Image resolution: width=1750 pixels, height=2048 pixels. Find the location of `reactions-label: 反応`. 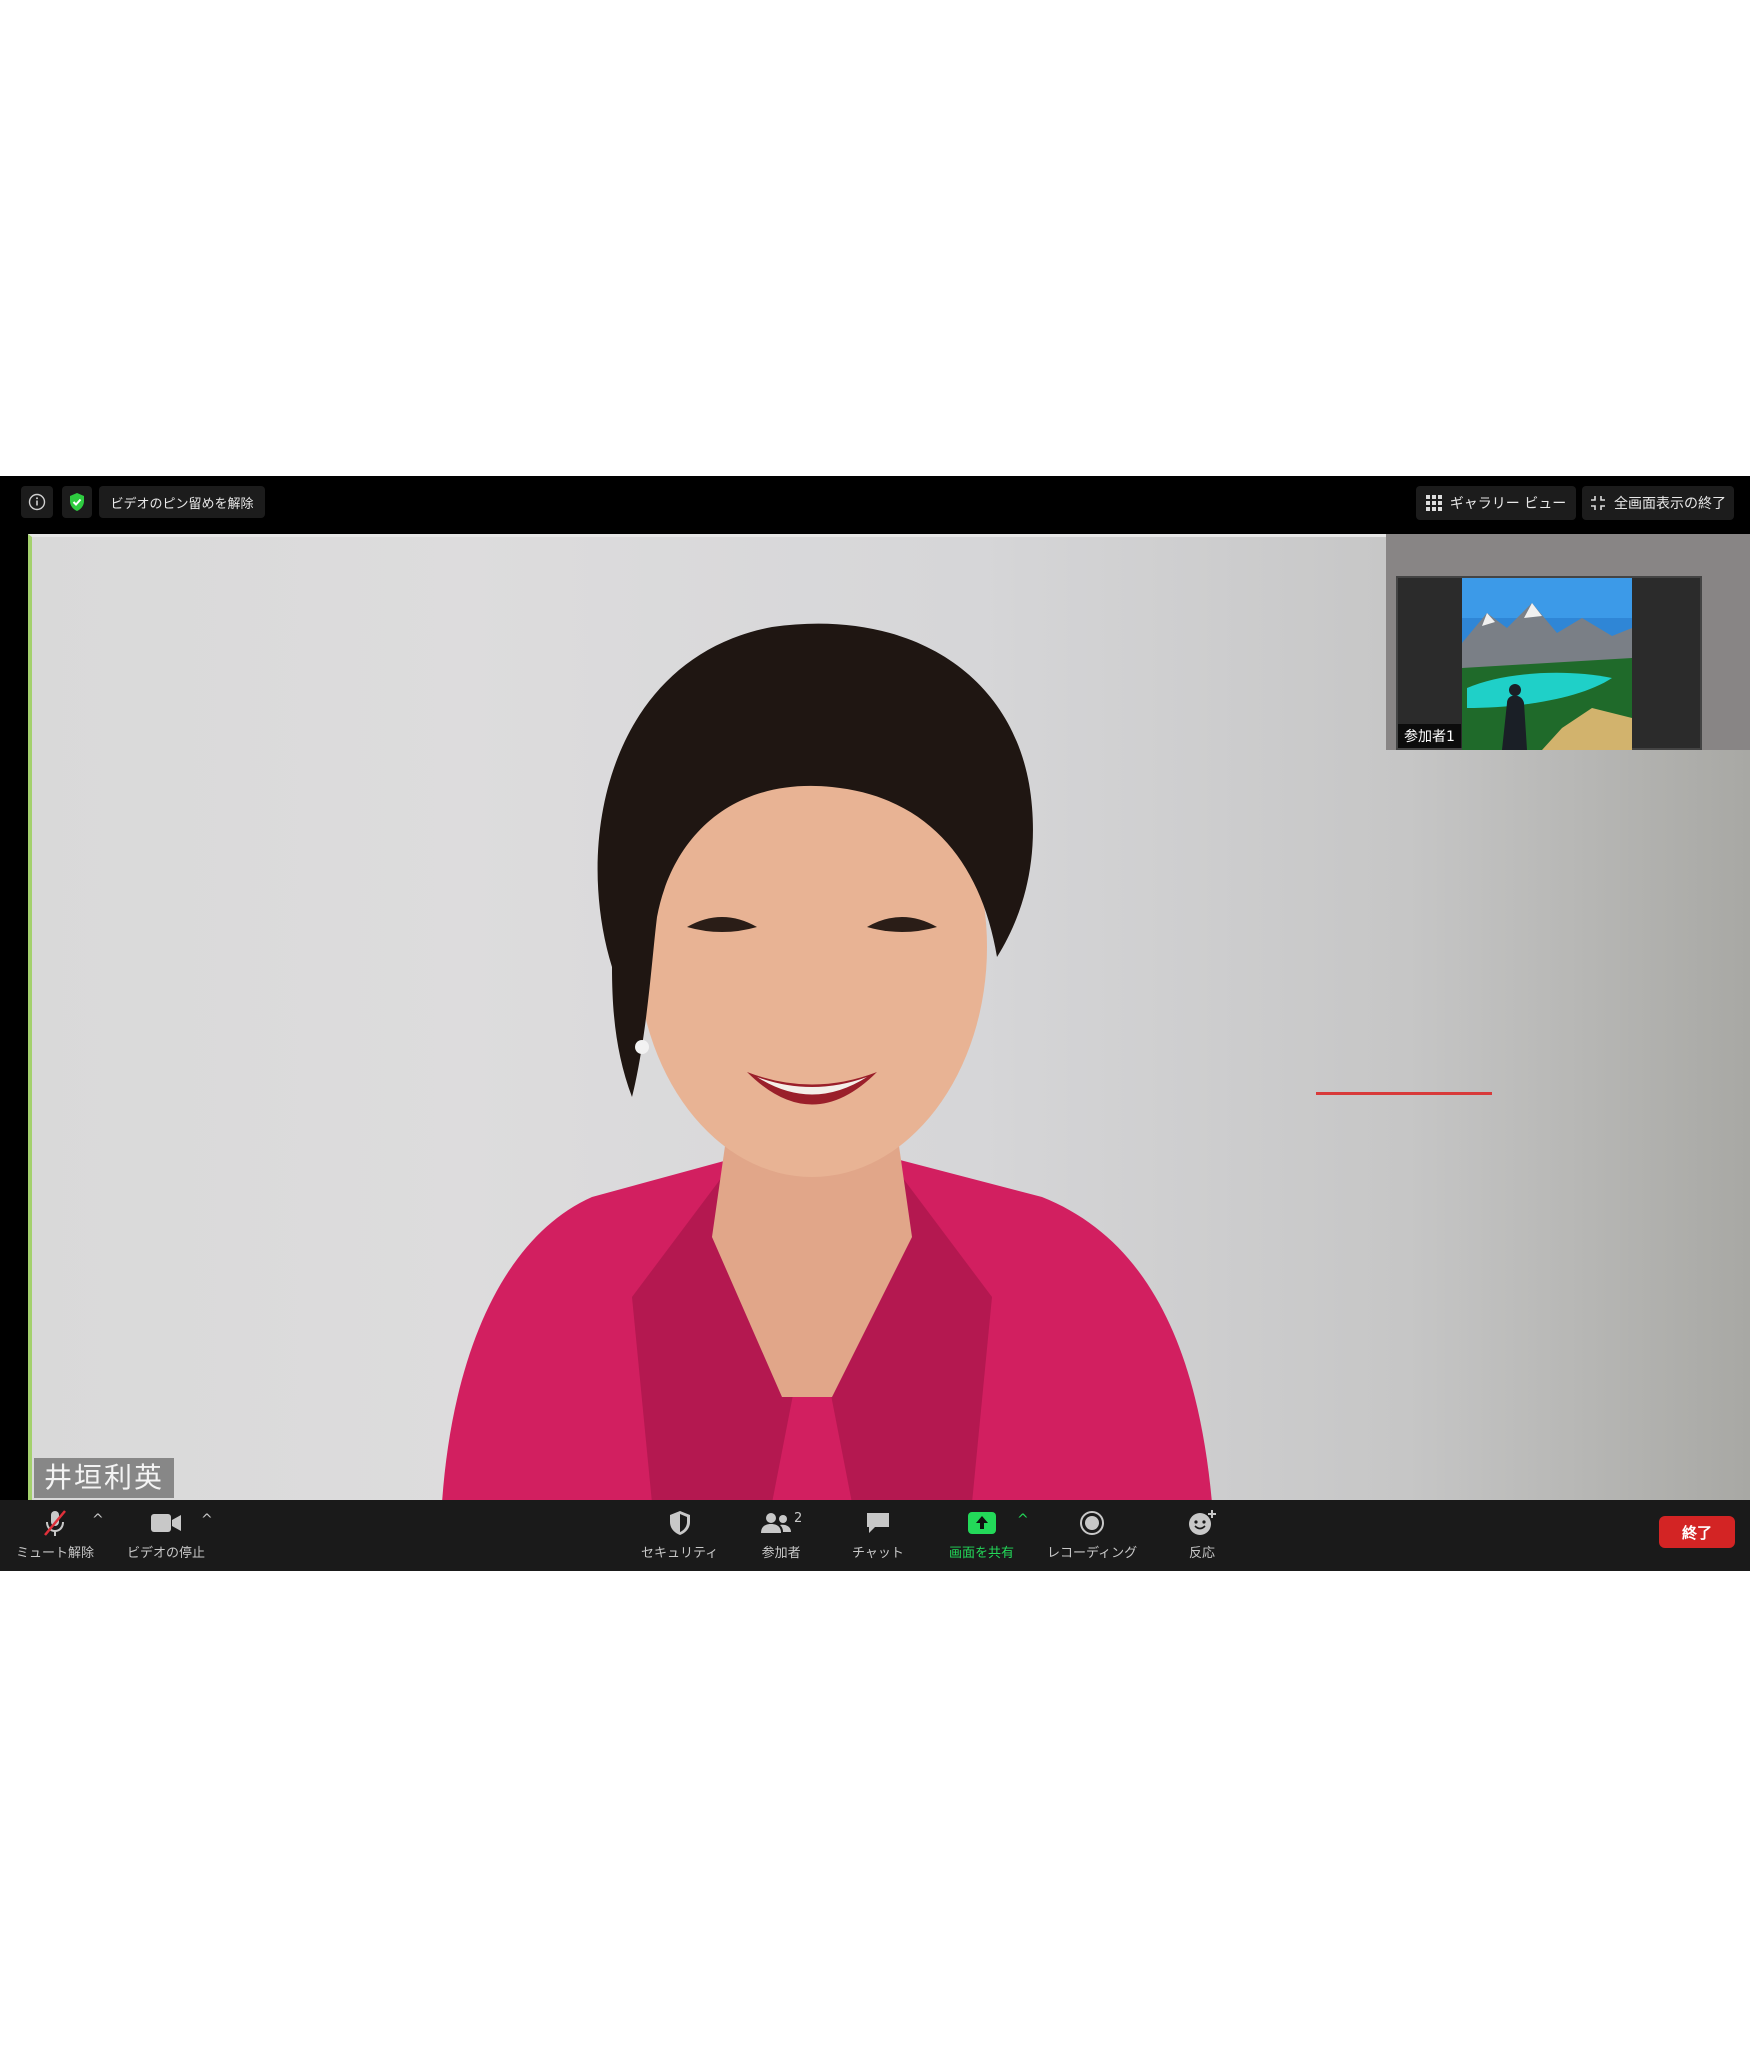

reactions-label: 反応 is located at coordinates (1201, 1553).